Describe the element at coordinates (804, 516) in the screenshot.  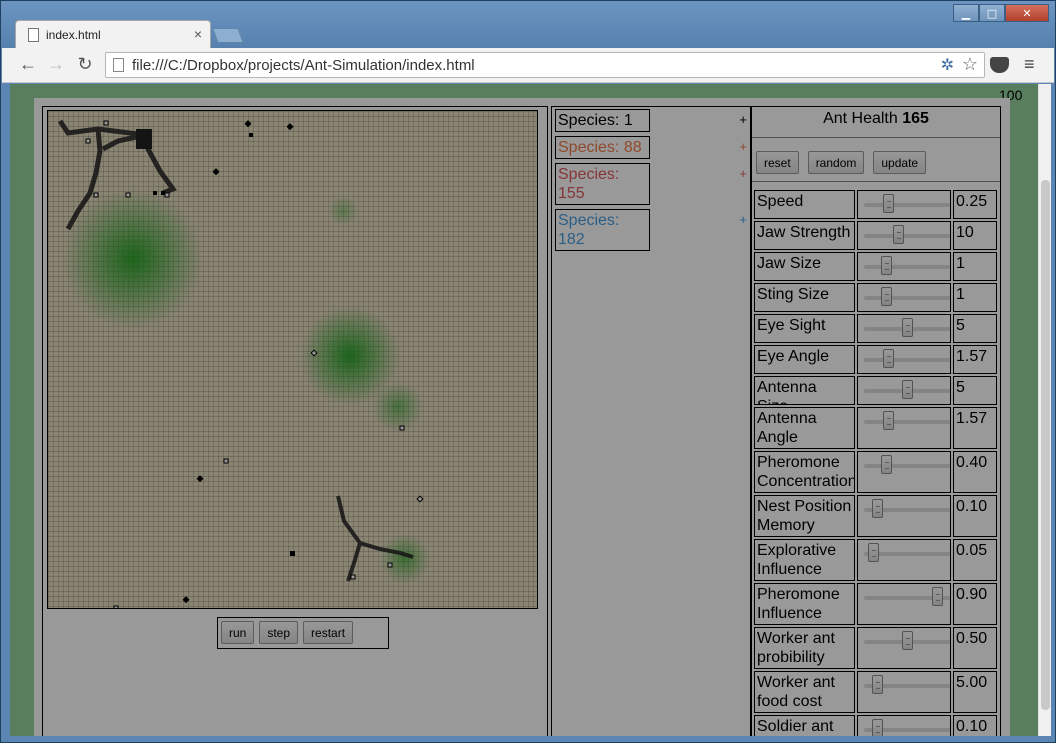
I see `param-label: Nest Position Memory` at that location.